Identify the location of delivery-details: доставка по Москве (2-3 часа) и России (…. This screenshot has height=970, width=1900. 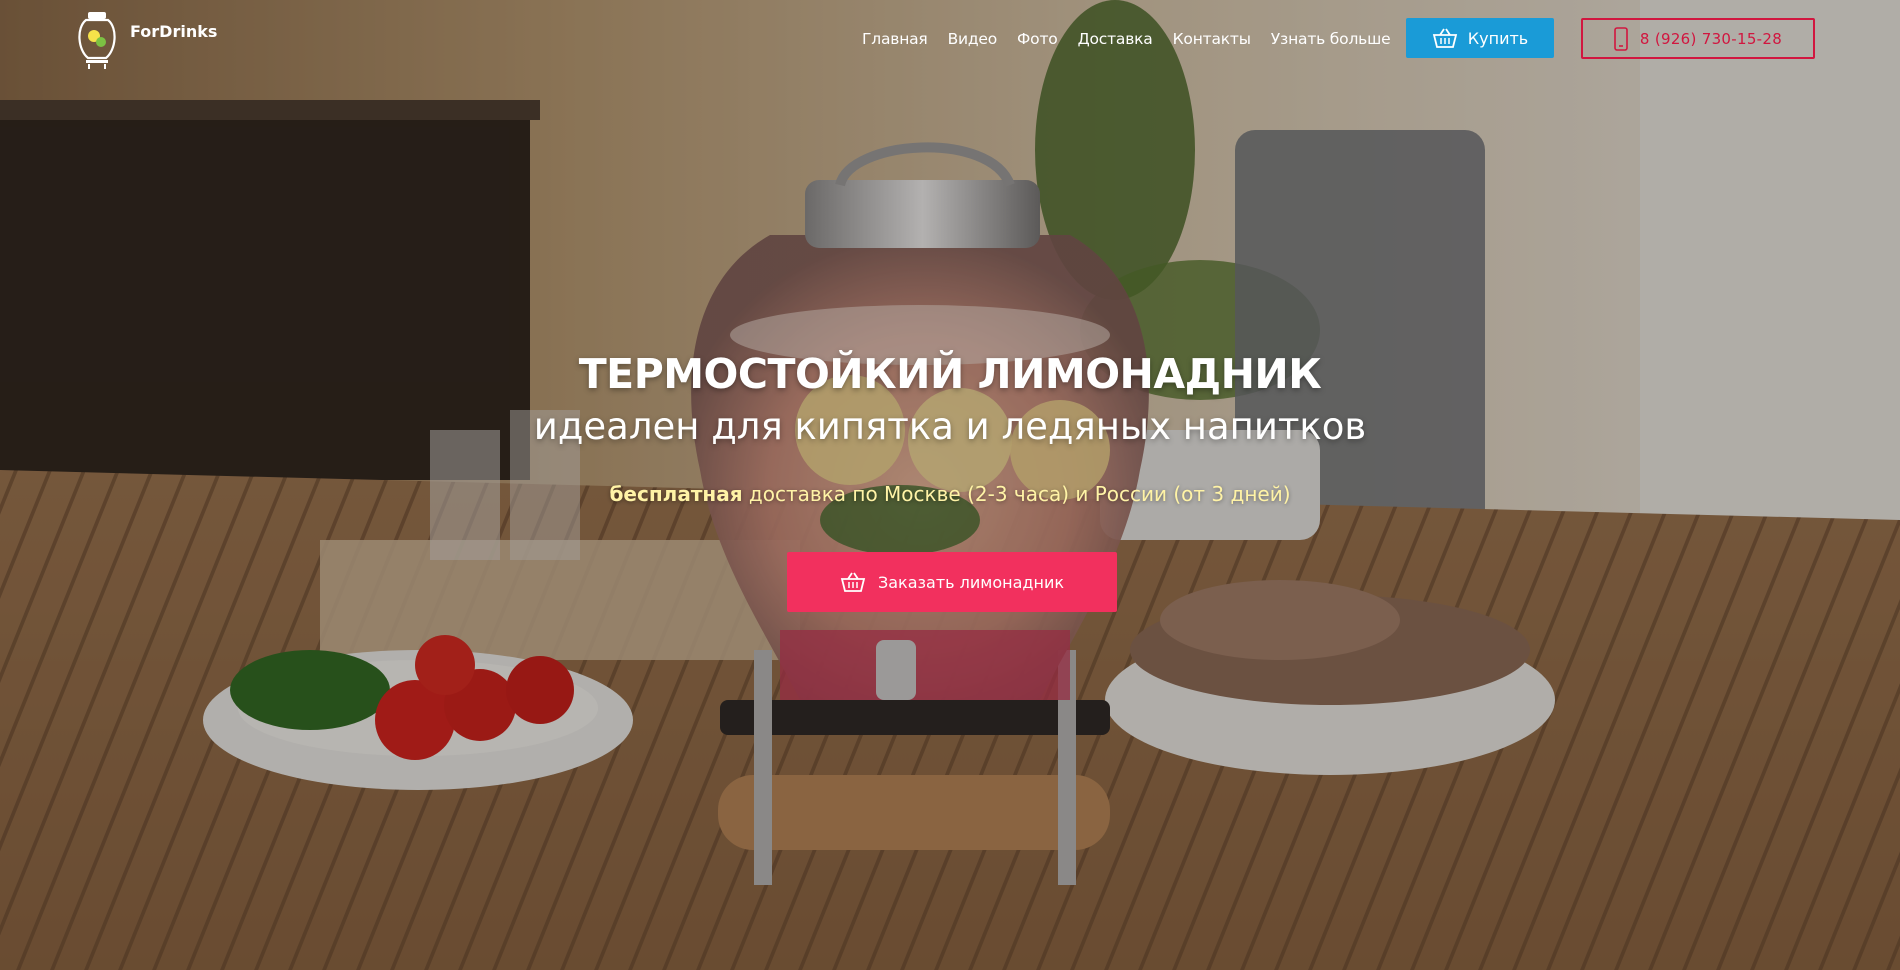
(1016, 494).